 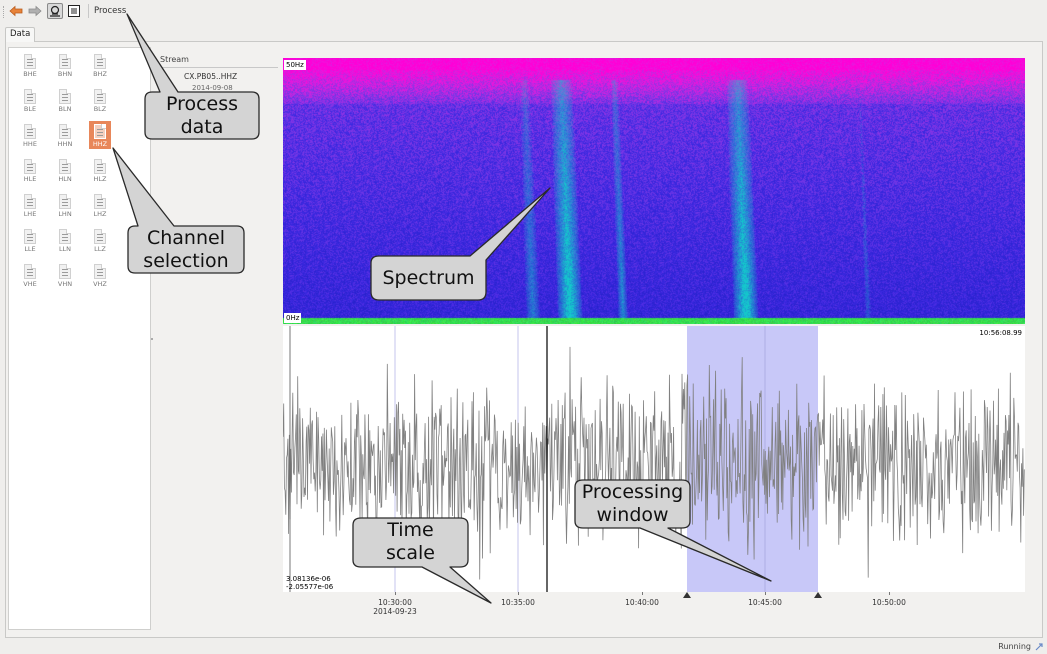 What do you see at coordinates (428, 278) in the screenshot?
I see `callout-spectrum: Spectrum` at bounding box center [428, 278].